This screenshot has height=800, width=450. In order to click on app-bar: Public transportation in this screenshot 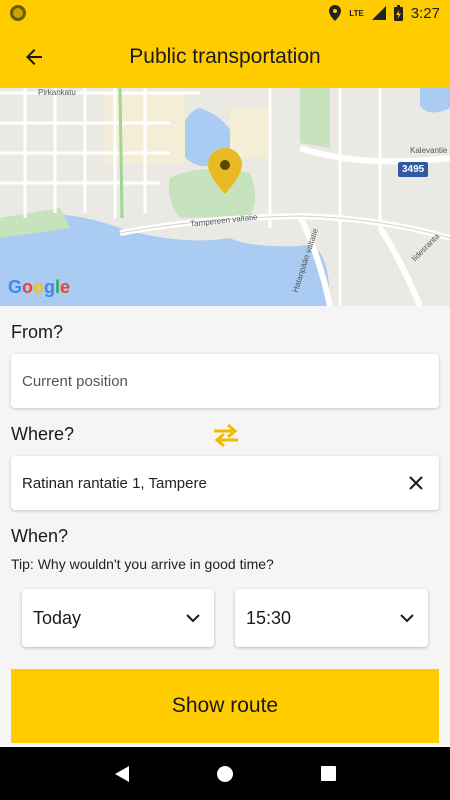, I will do `click(225, 57)`.